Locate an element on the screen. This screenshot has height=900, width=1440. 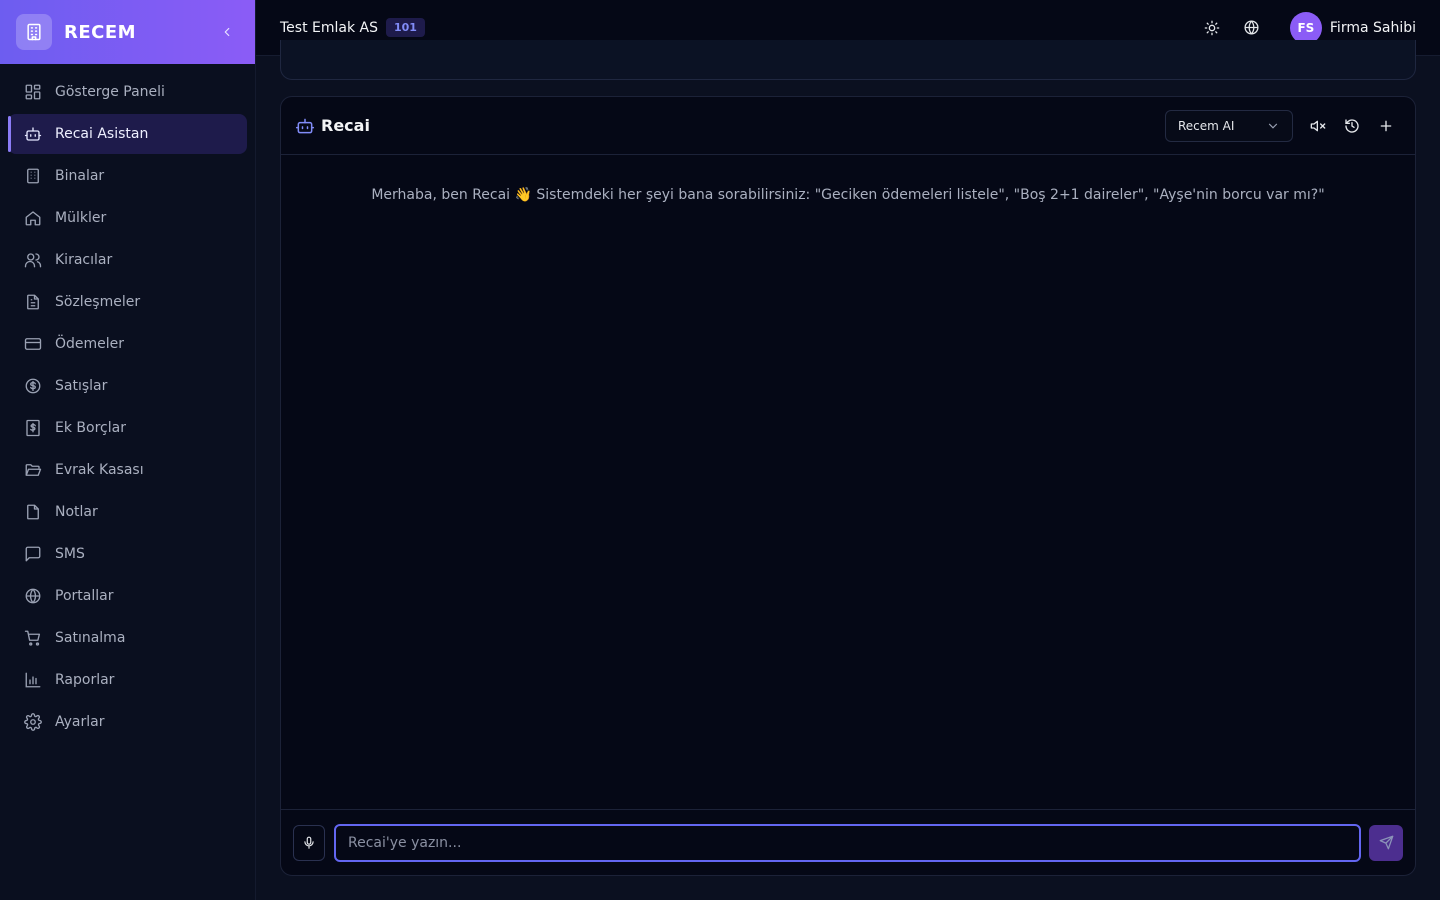
topbar-actions: FS Firma Sahibi is located at coordinates (1302, 27).